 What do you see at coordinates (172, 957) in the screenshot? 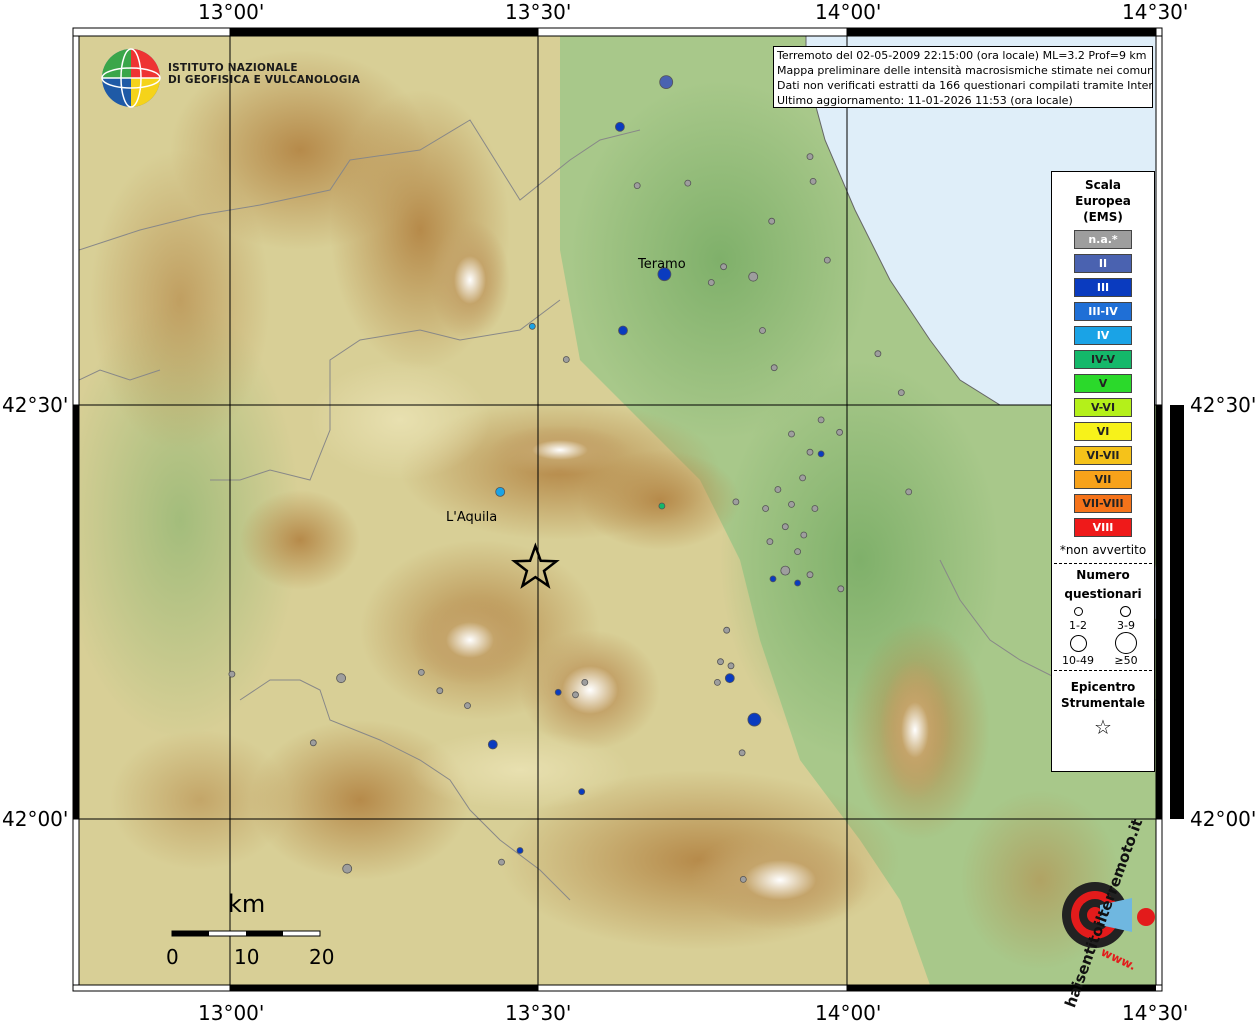
I see `scale-tick-0: 0` at bounding box center [172, 957].